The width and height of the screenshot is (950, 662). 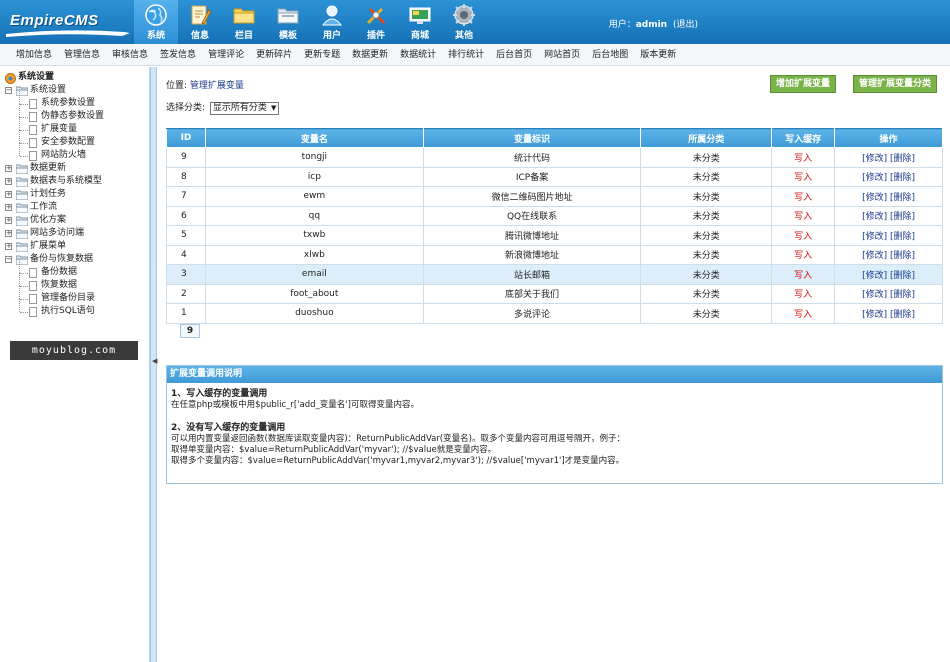 I want to click on sidebar-item: − 系统设置, so click(x=76, y=90).